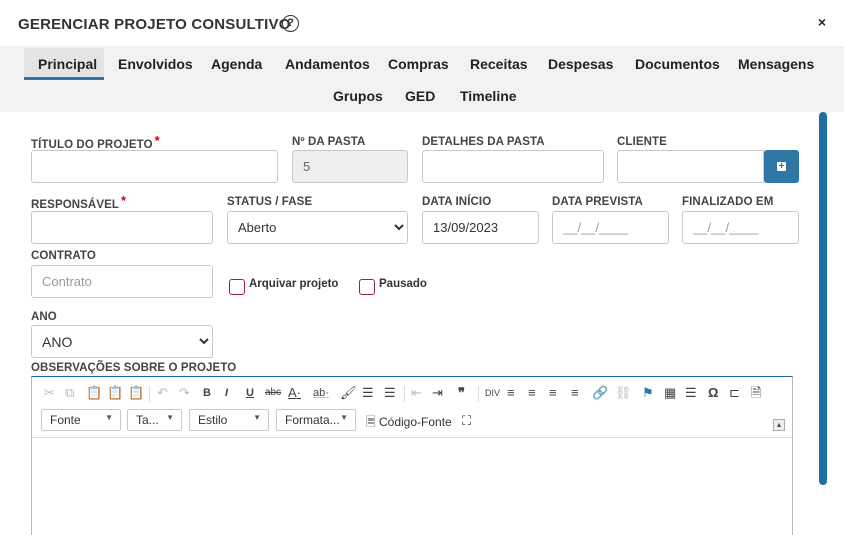 The height and width of the screenshot is (535, 844). I want to click on page-break-icon: ⊏, so click(734, 393).